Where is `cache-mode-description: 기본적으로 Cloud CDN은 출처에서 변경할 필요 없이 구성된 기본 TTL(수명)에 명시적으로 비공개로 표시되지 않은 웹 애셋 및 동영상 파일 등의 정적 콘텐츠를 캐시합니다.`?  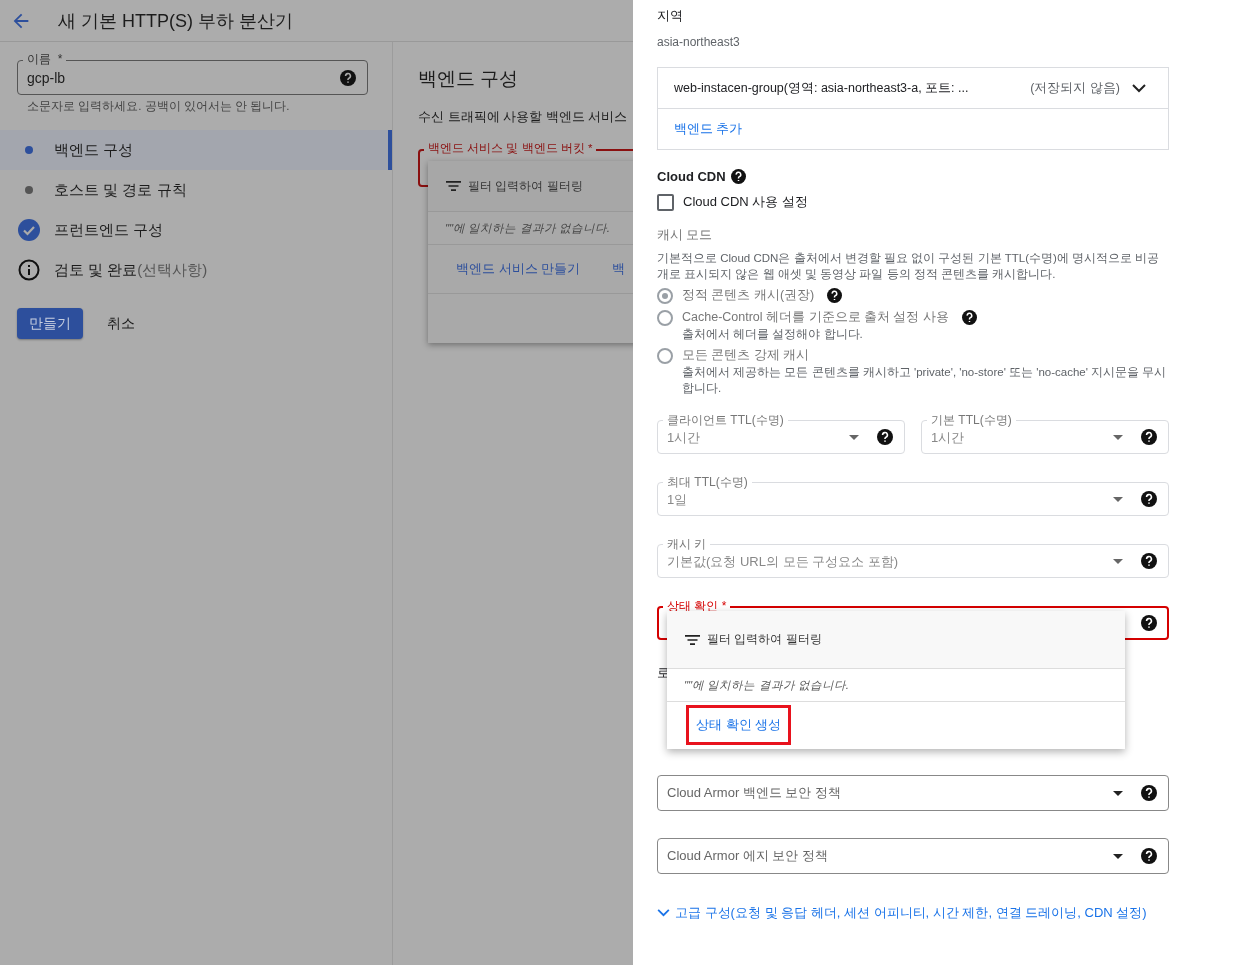
cache-mode-description: 기본적으로 Cloud CDN은 출처에서 변경할 필요 없이 구성된 기본 TTL(수명)에 명시적으로 비공개로 표시되지 않은 웹 애셋 및 동영상 파일 등의 정적 콘텐츠를 캐시합니다. is located at coordinates (909, 266).